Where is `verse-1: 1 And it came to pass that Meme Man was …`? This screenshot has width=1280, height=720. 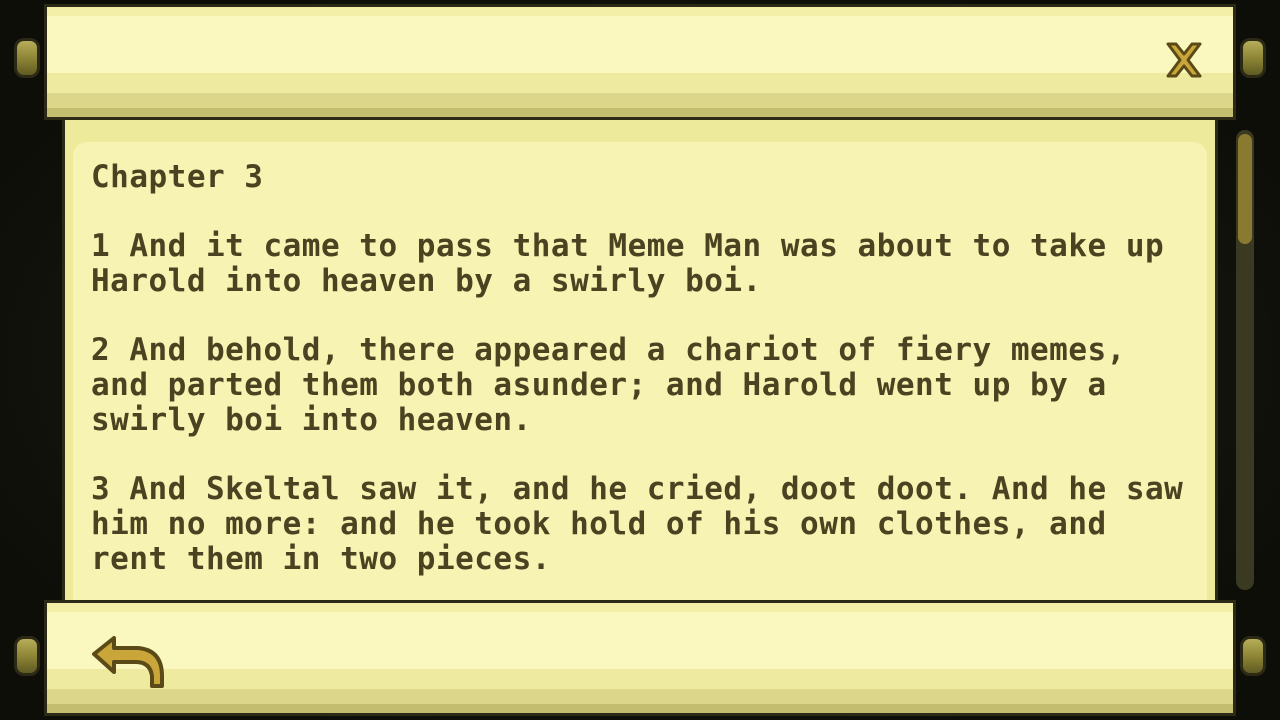
verse-1: 1 And it came to pass that Meme Man was … is located at coordinates (628, 263).